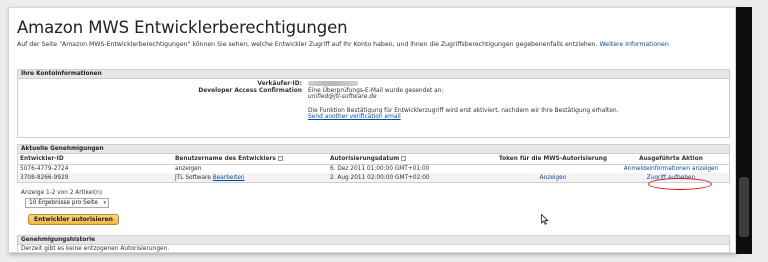  Describe the element at coordinates (373, 240) in the screenshot. I see `history-header: Genehmigungshistorie` at that location.